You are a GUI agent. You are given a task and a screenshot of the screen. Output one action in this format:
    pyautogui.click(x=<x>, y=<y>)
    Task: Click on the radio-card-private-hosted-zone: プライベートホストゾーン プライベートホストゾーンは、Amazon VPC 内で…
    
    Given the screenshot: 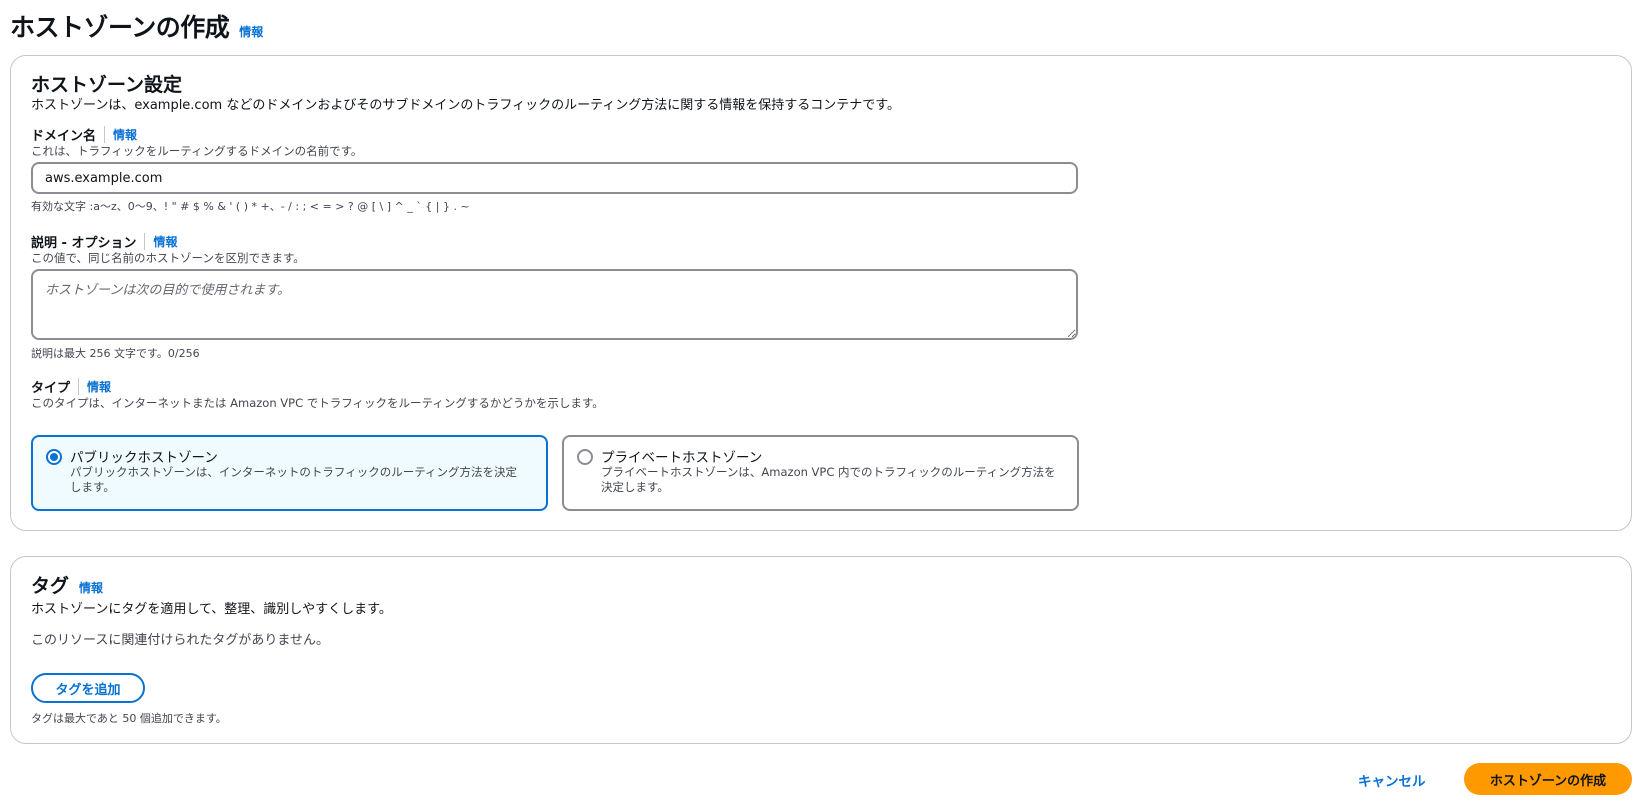 What is the action you would take?
    pyautogui.click(x=820, y=473)
    